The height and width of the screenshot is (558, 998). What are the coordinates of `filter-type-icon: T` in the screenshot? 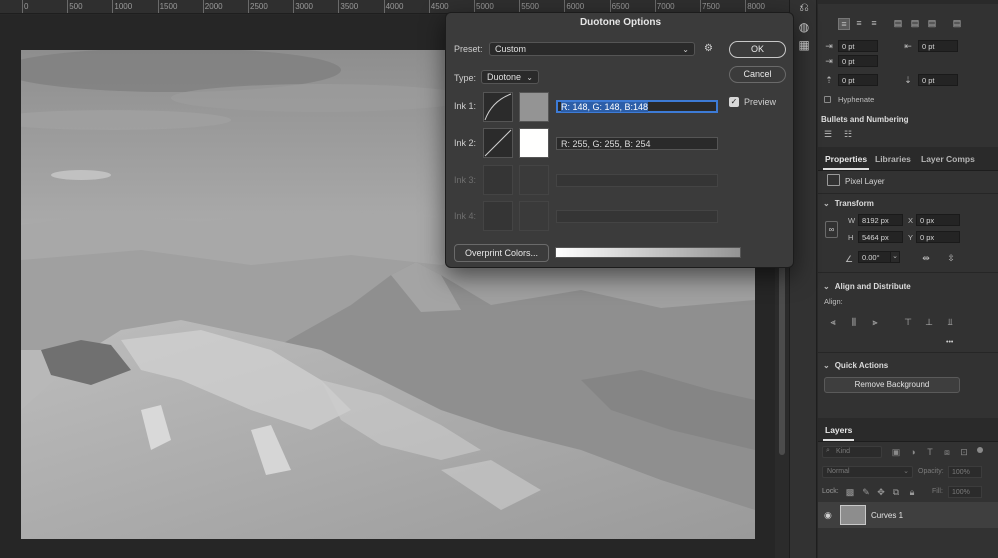 It's located at (930, 452).